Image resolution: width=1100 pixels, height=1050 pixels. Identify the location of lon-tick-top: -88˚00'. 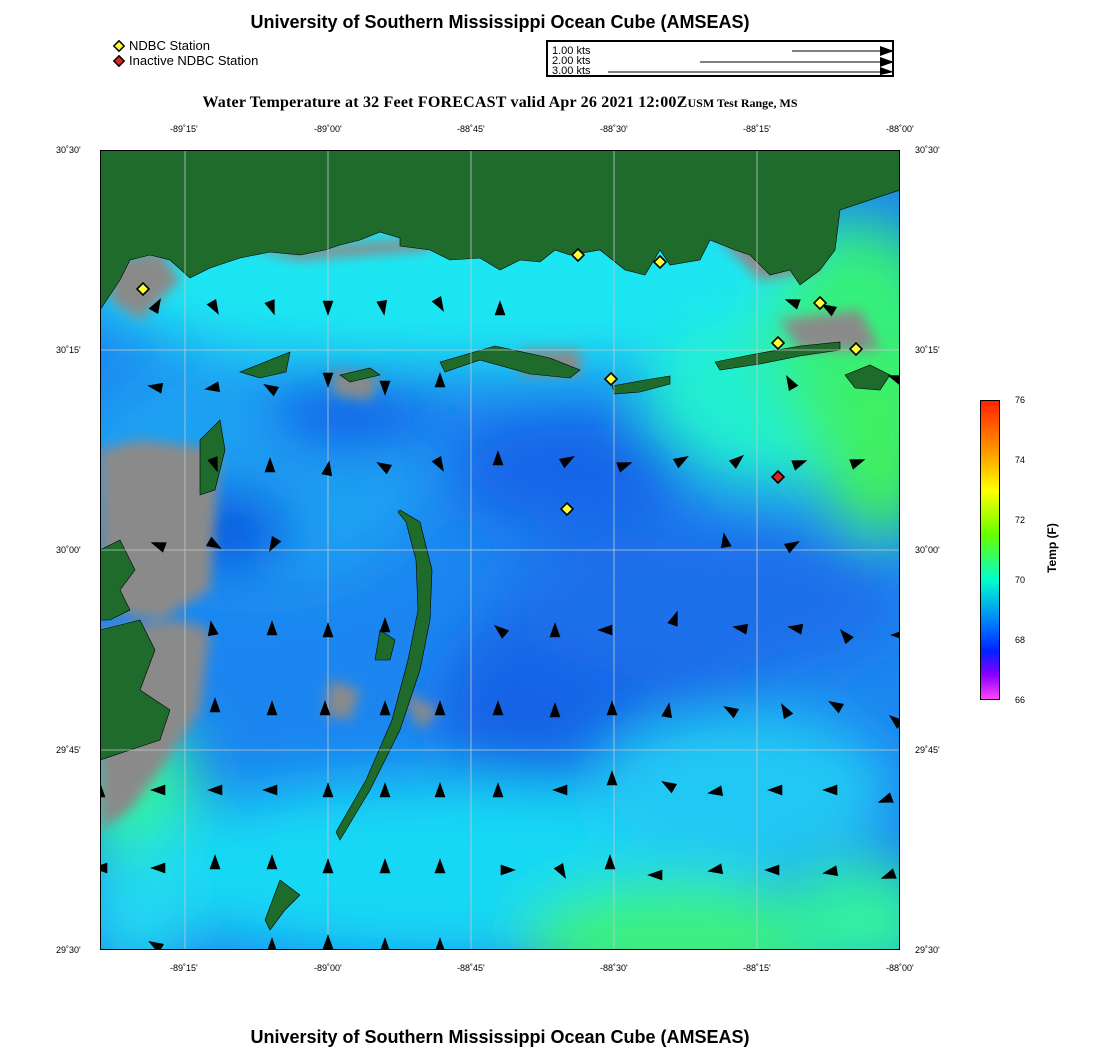
(900, 129).